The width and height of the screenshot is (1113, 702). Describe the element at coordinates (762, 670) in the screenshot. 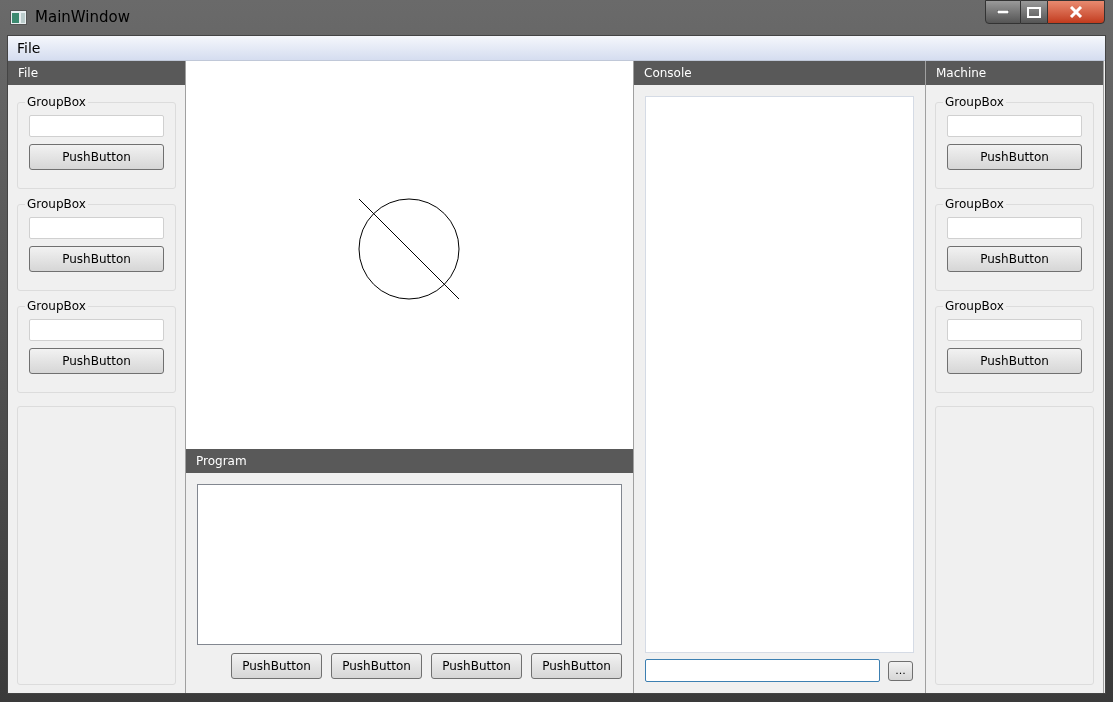

I see `console-input` at that location.